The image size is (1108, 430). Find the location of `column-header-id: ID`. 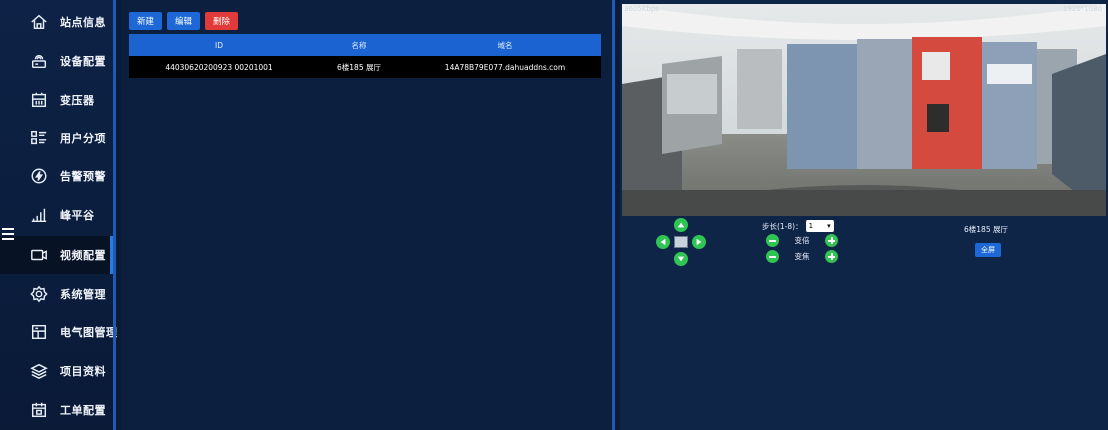

column-header-id: ID is located at coordinates (219, 45).